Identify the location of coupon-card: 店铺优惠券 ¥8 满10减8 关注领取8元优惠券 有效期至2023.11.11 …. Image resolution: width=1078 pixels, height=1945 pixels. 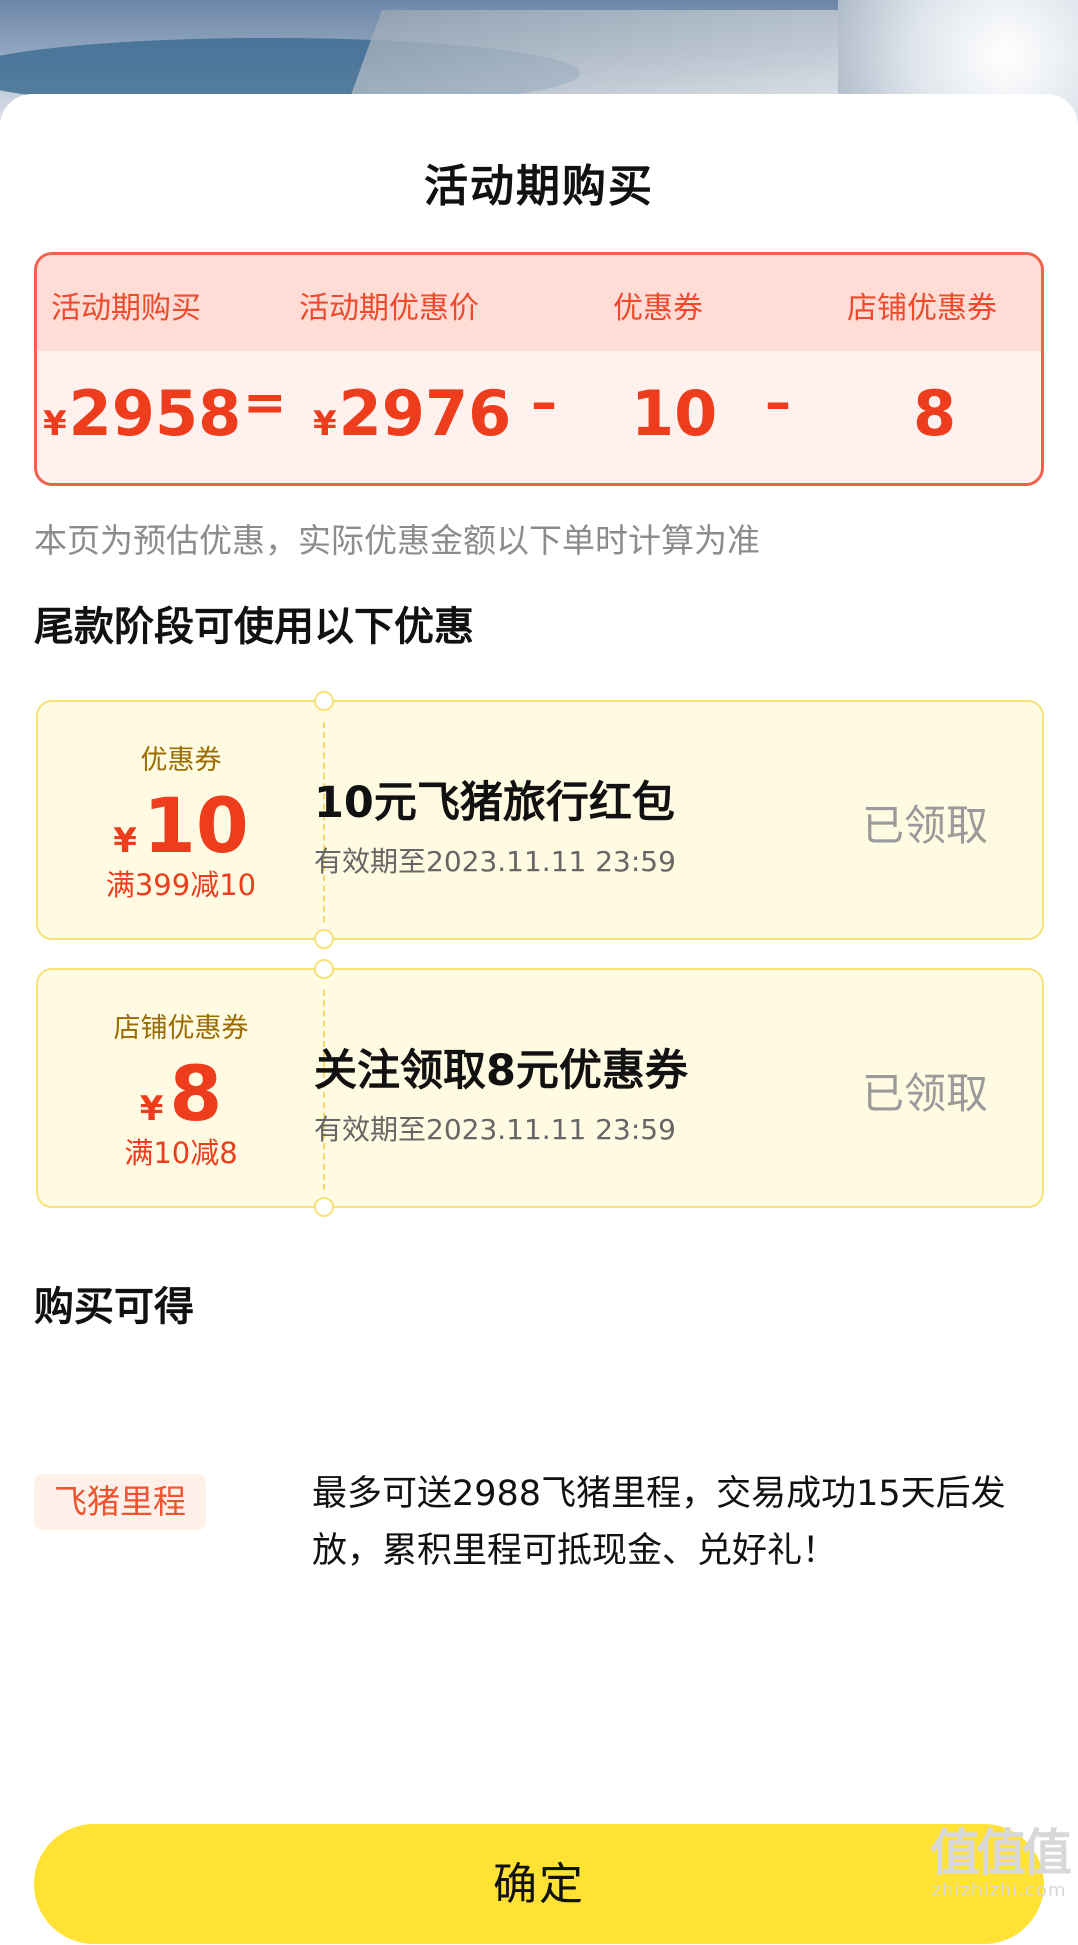
(540, 1088).